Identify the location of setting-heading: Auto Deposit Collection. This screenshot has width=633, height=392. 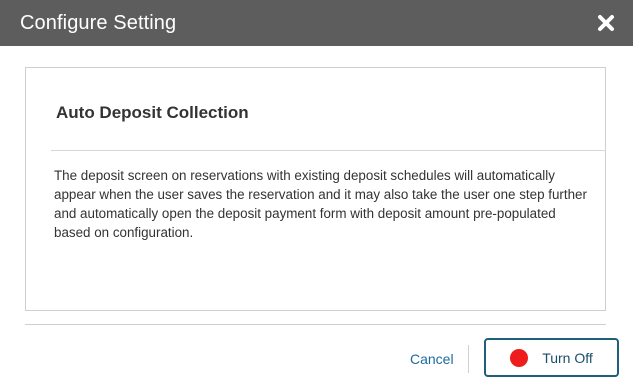
(152, 112).